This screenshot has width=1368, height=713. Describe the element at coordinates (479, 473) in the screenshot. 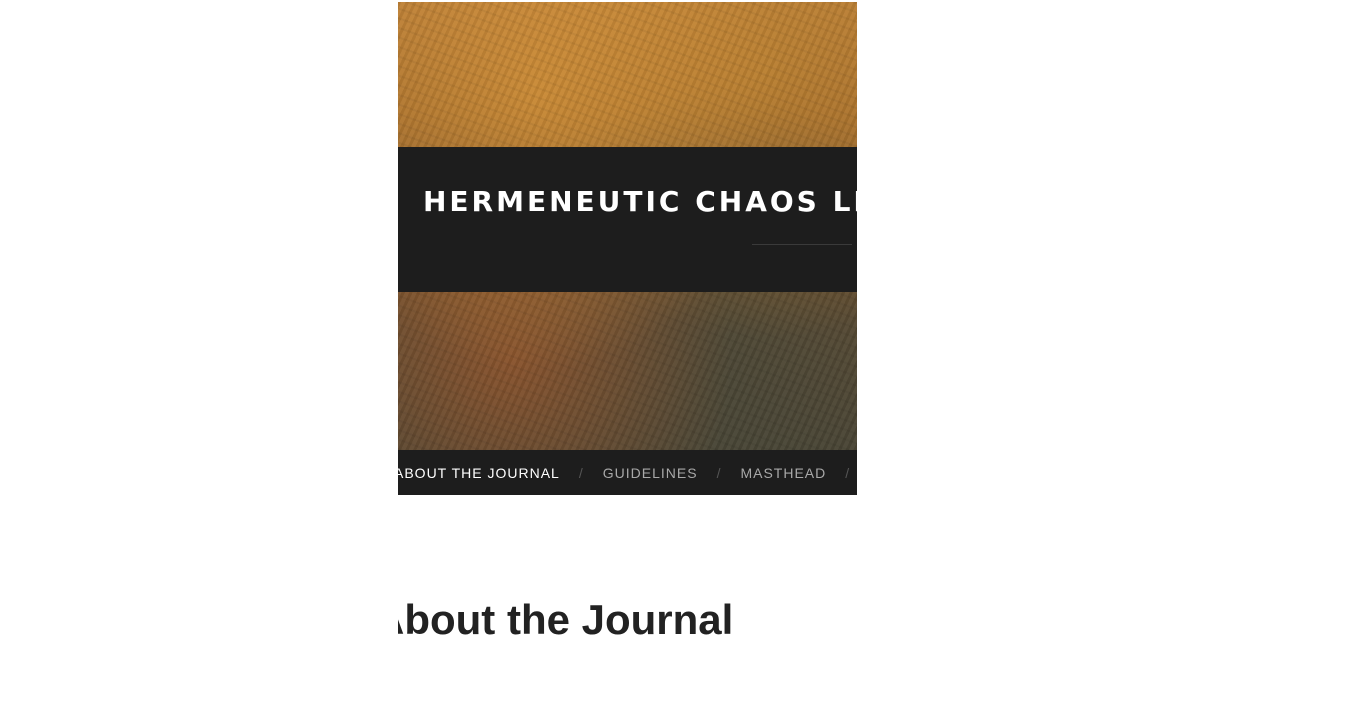

I see `nav-item-about-the-journal: ABOUT THE JOURNAL` at that location.